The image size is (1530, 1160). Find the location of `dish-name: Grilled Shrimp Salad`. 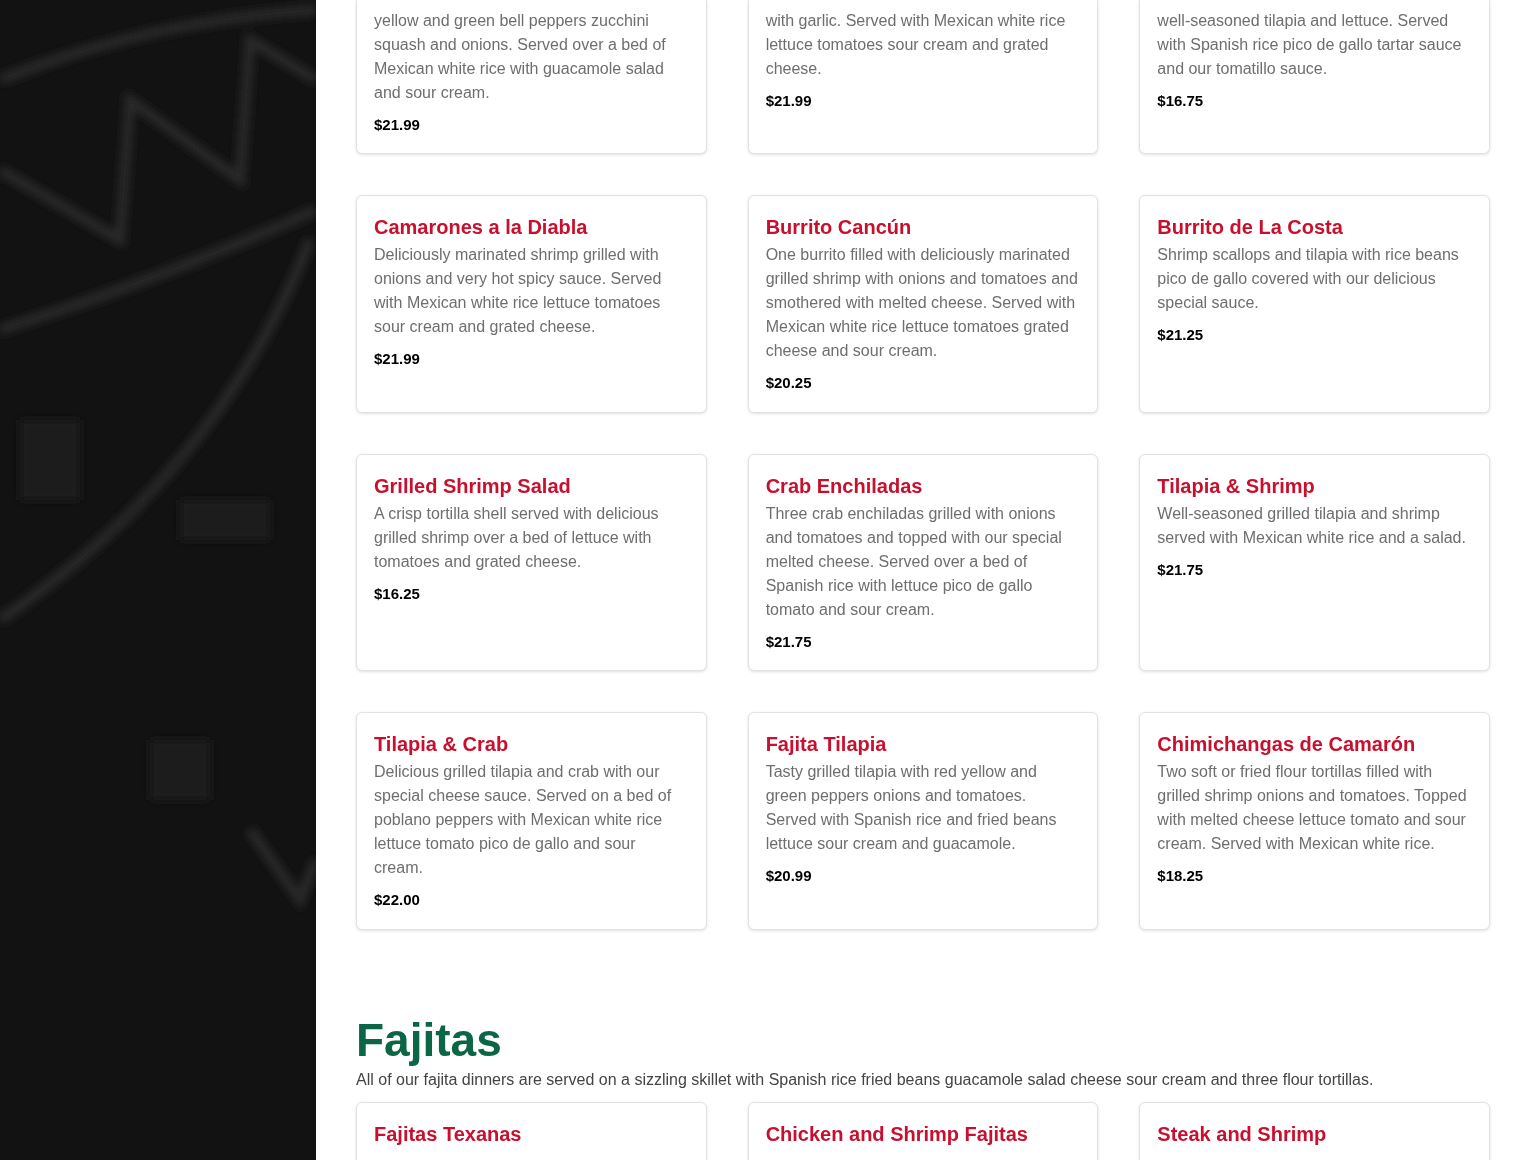

dish-name: Grilled Shrimp Salad is located at coordinates (473, 486).